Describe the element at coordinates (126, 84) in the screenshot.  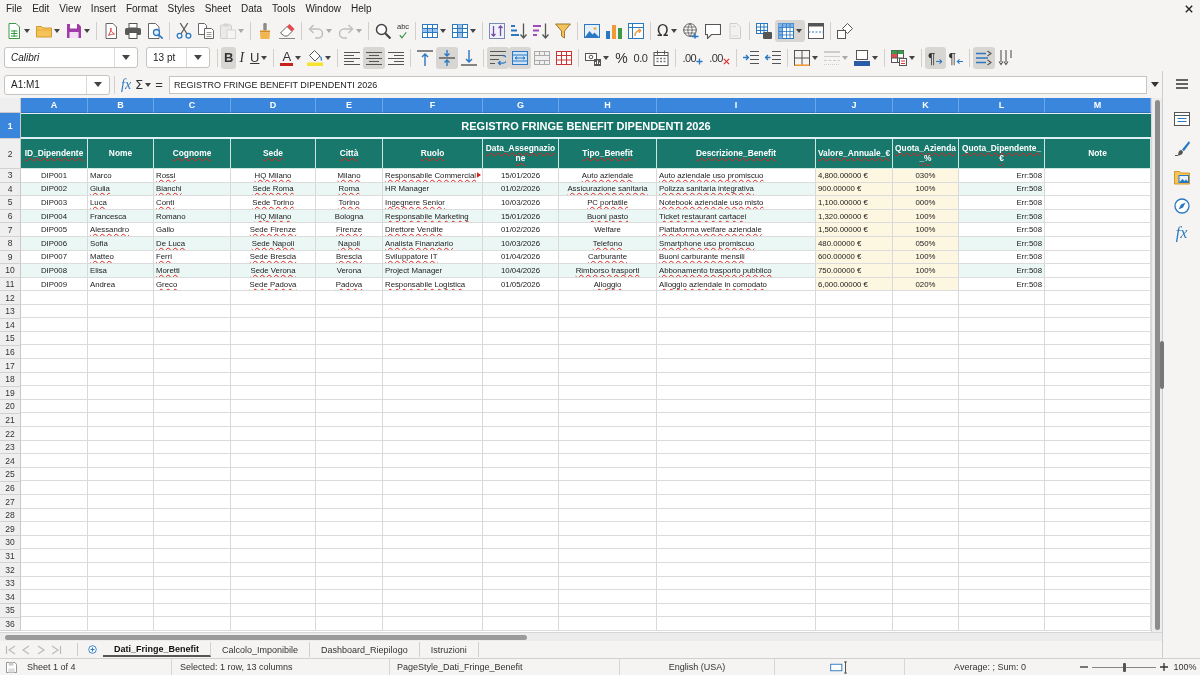
I see `function-wizard-button: fx` at that location.